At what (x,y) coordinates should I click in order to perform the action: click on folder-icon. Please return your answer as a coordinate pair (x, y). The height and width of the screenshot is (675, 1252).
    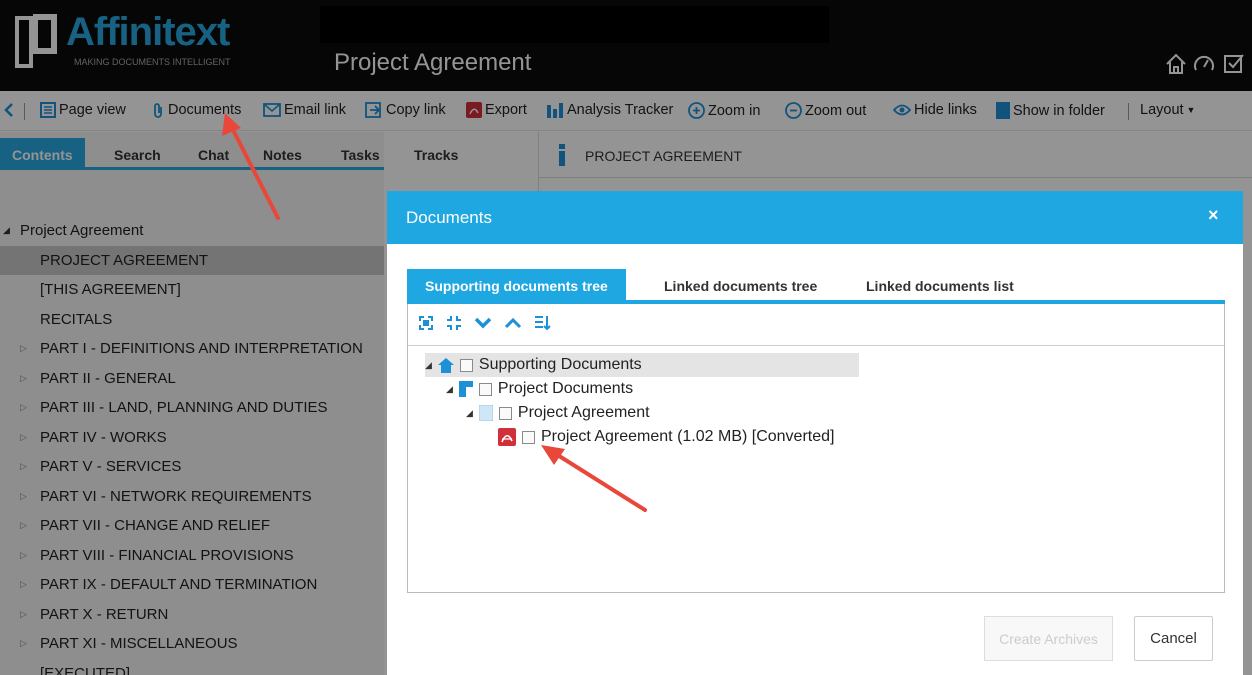
    Looking at the image, I should click on (465, 389).